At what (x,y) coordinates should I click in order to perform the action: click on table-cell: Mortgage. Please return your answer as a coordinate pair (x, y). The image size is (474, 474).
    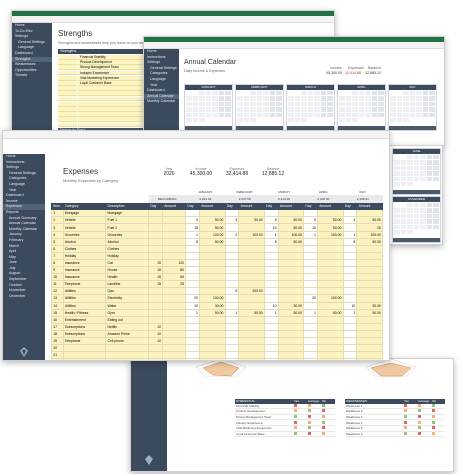
    Looking at the image, I should click on (127, 213).